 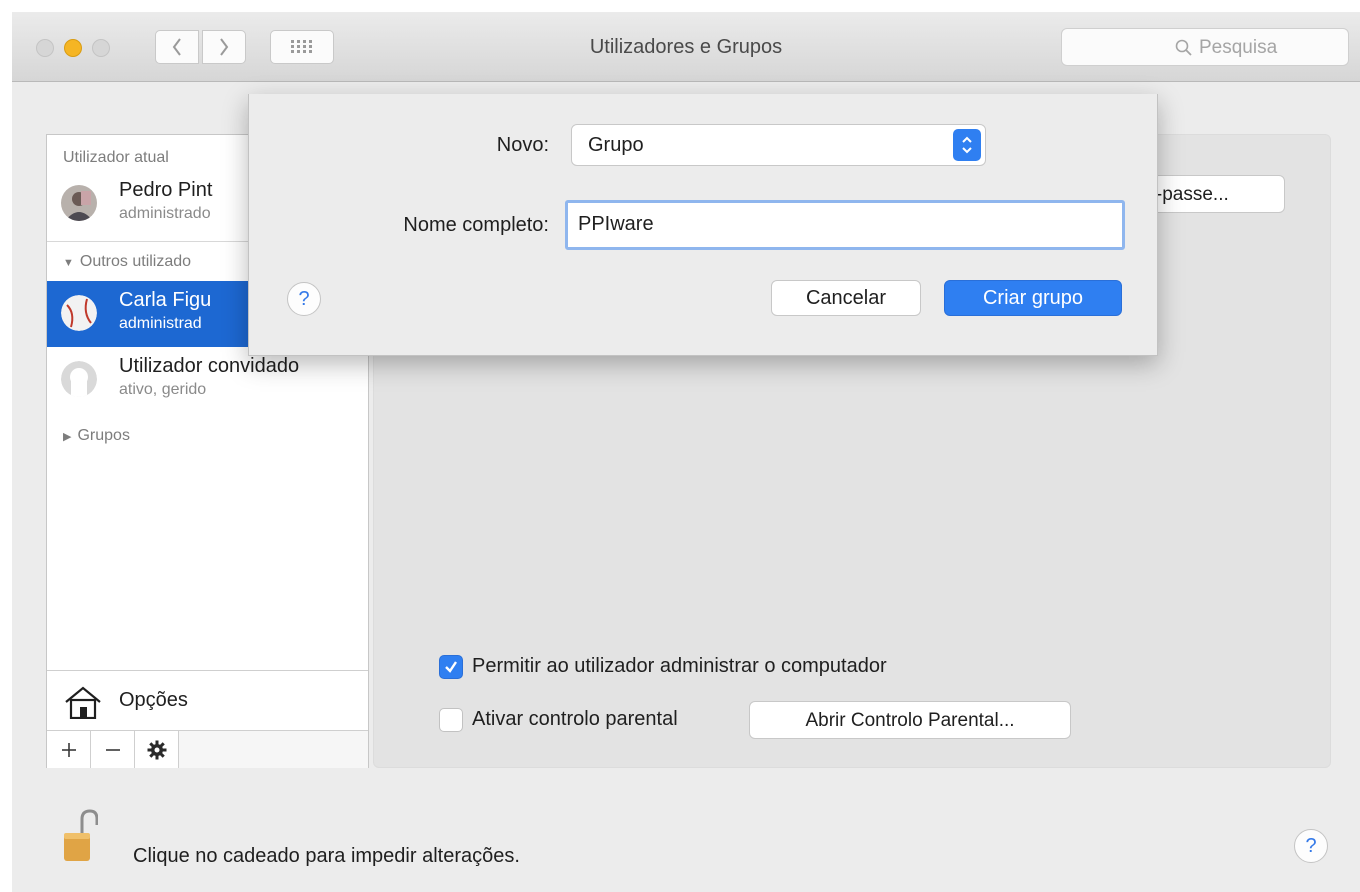 I want to click on disclosure-right-icon: ▶, so click(x=67, y=437).